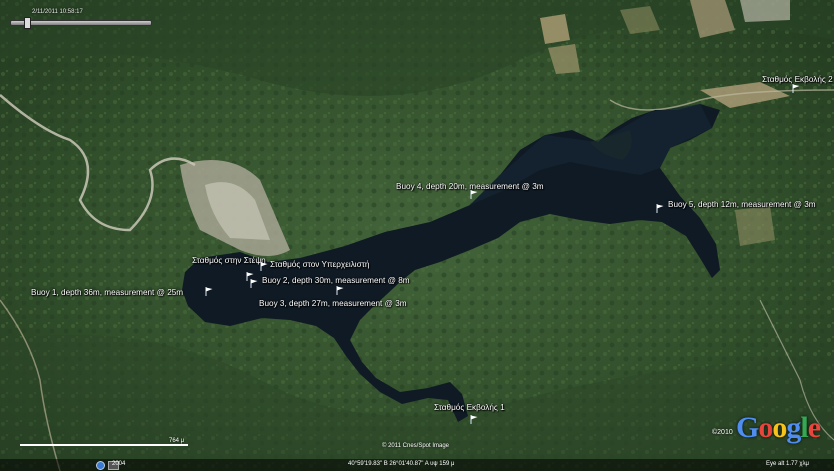 The width and height of the screenshot is (834, 471). What do you see at coordinates (797, 79) in the screenshot?
I see `placemark-label: Σταθμός Εκβολής 2` at bounding box center [797, 79].